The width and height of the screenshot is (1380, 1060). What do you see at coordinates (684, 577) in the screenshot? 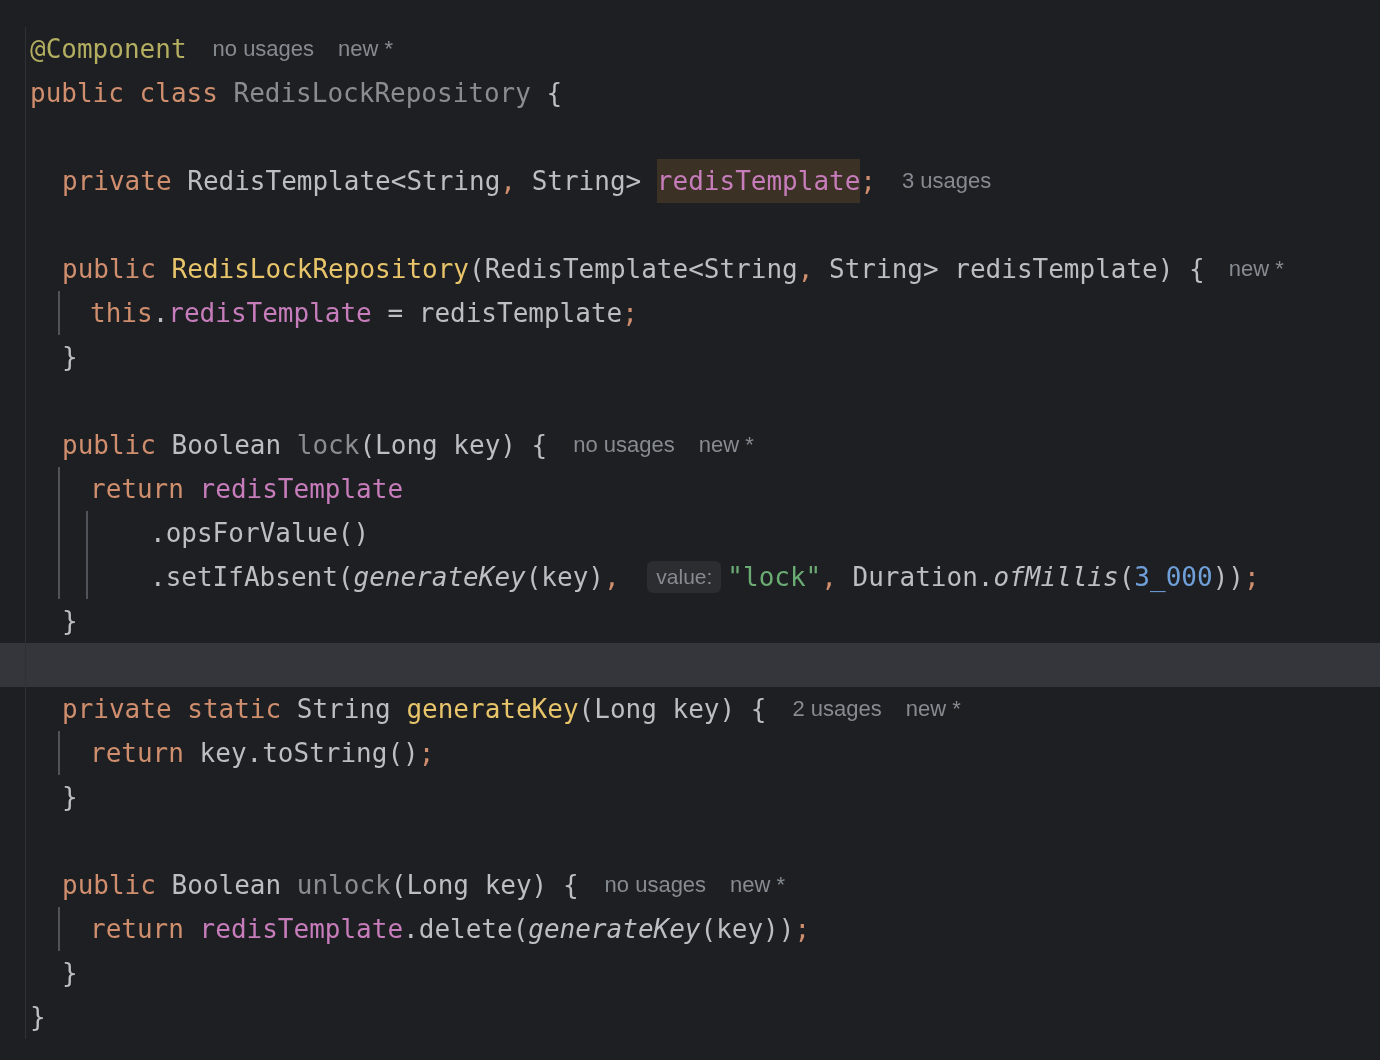
I see `parameter-hint: value:` at bounding box center [684, 577].